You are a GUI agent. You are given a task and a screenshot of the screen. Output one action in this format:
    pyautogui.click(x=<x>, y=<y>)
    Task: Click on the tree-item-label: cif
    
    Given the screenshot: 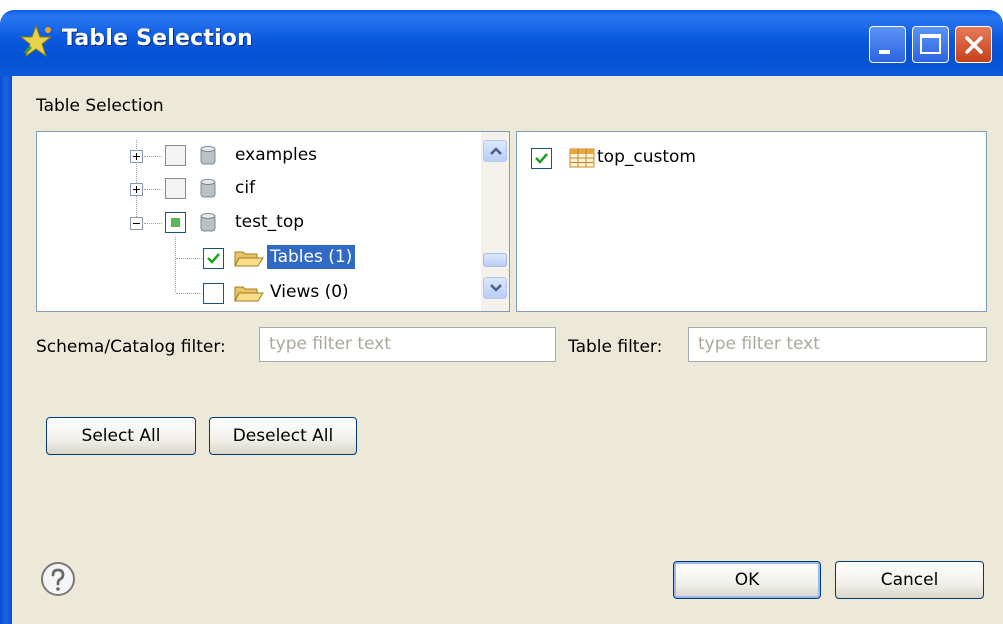 What is the action you would take?
    pyautogui.click(x=245, y=188)
    